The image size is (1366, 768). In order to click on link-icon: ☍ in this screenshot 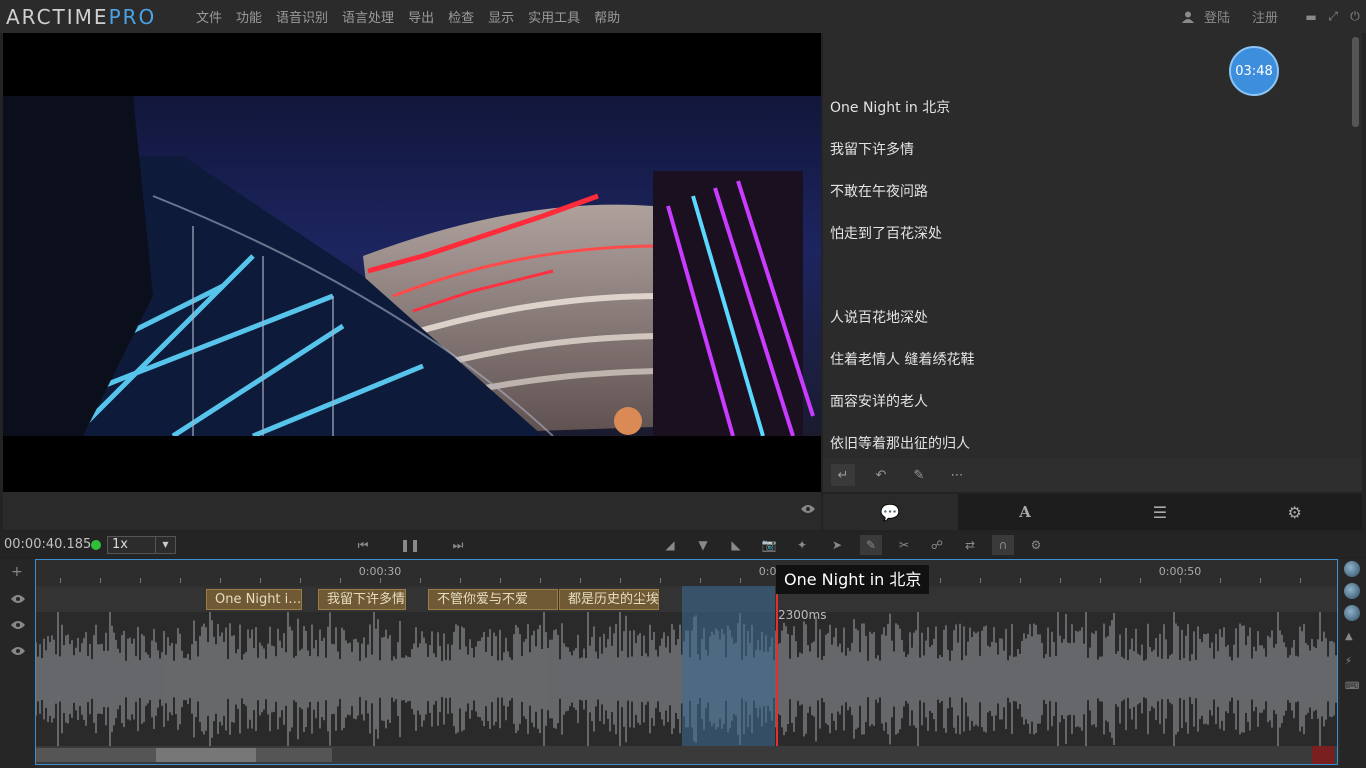, I will do `click(937, 545)`.